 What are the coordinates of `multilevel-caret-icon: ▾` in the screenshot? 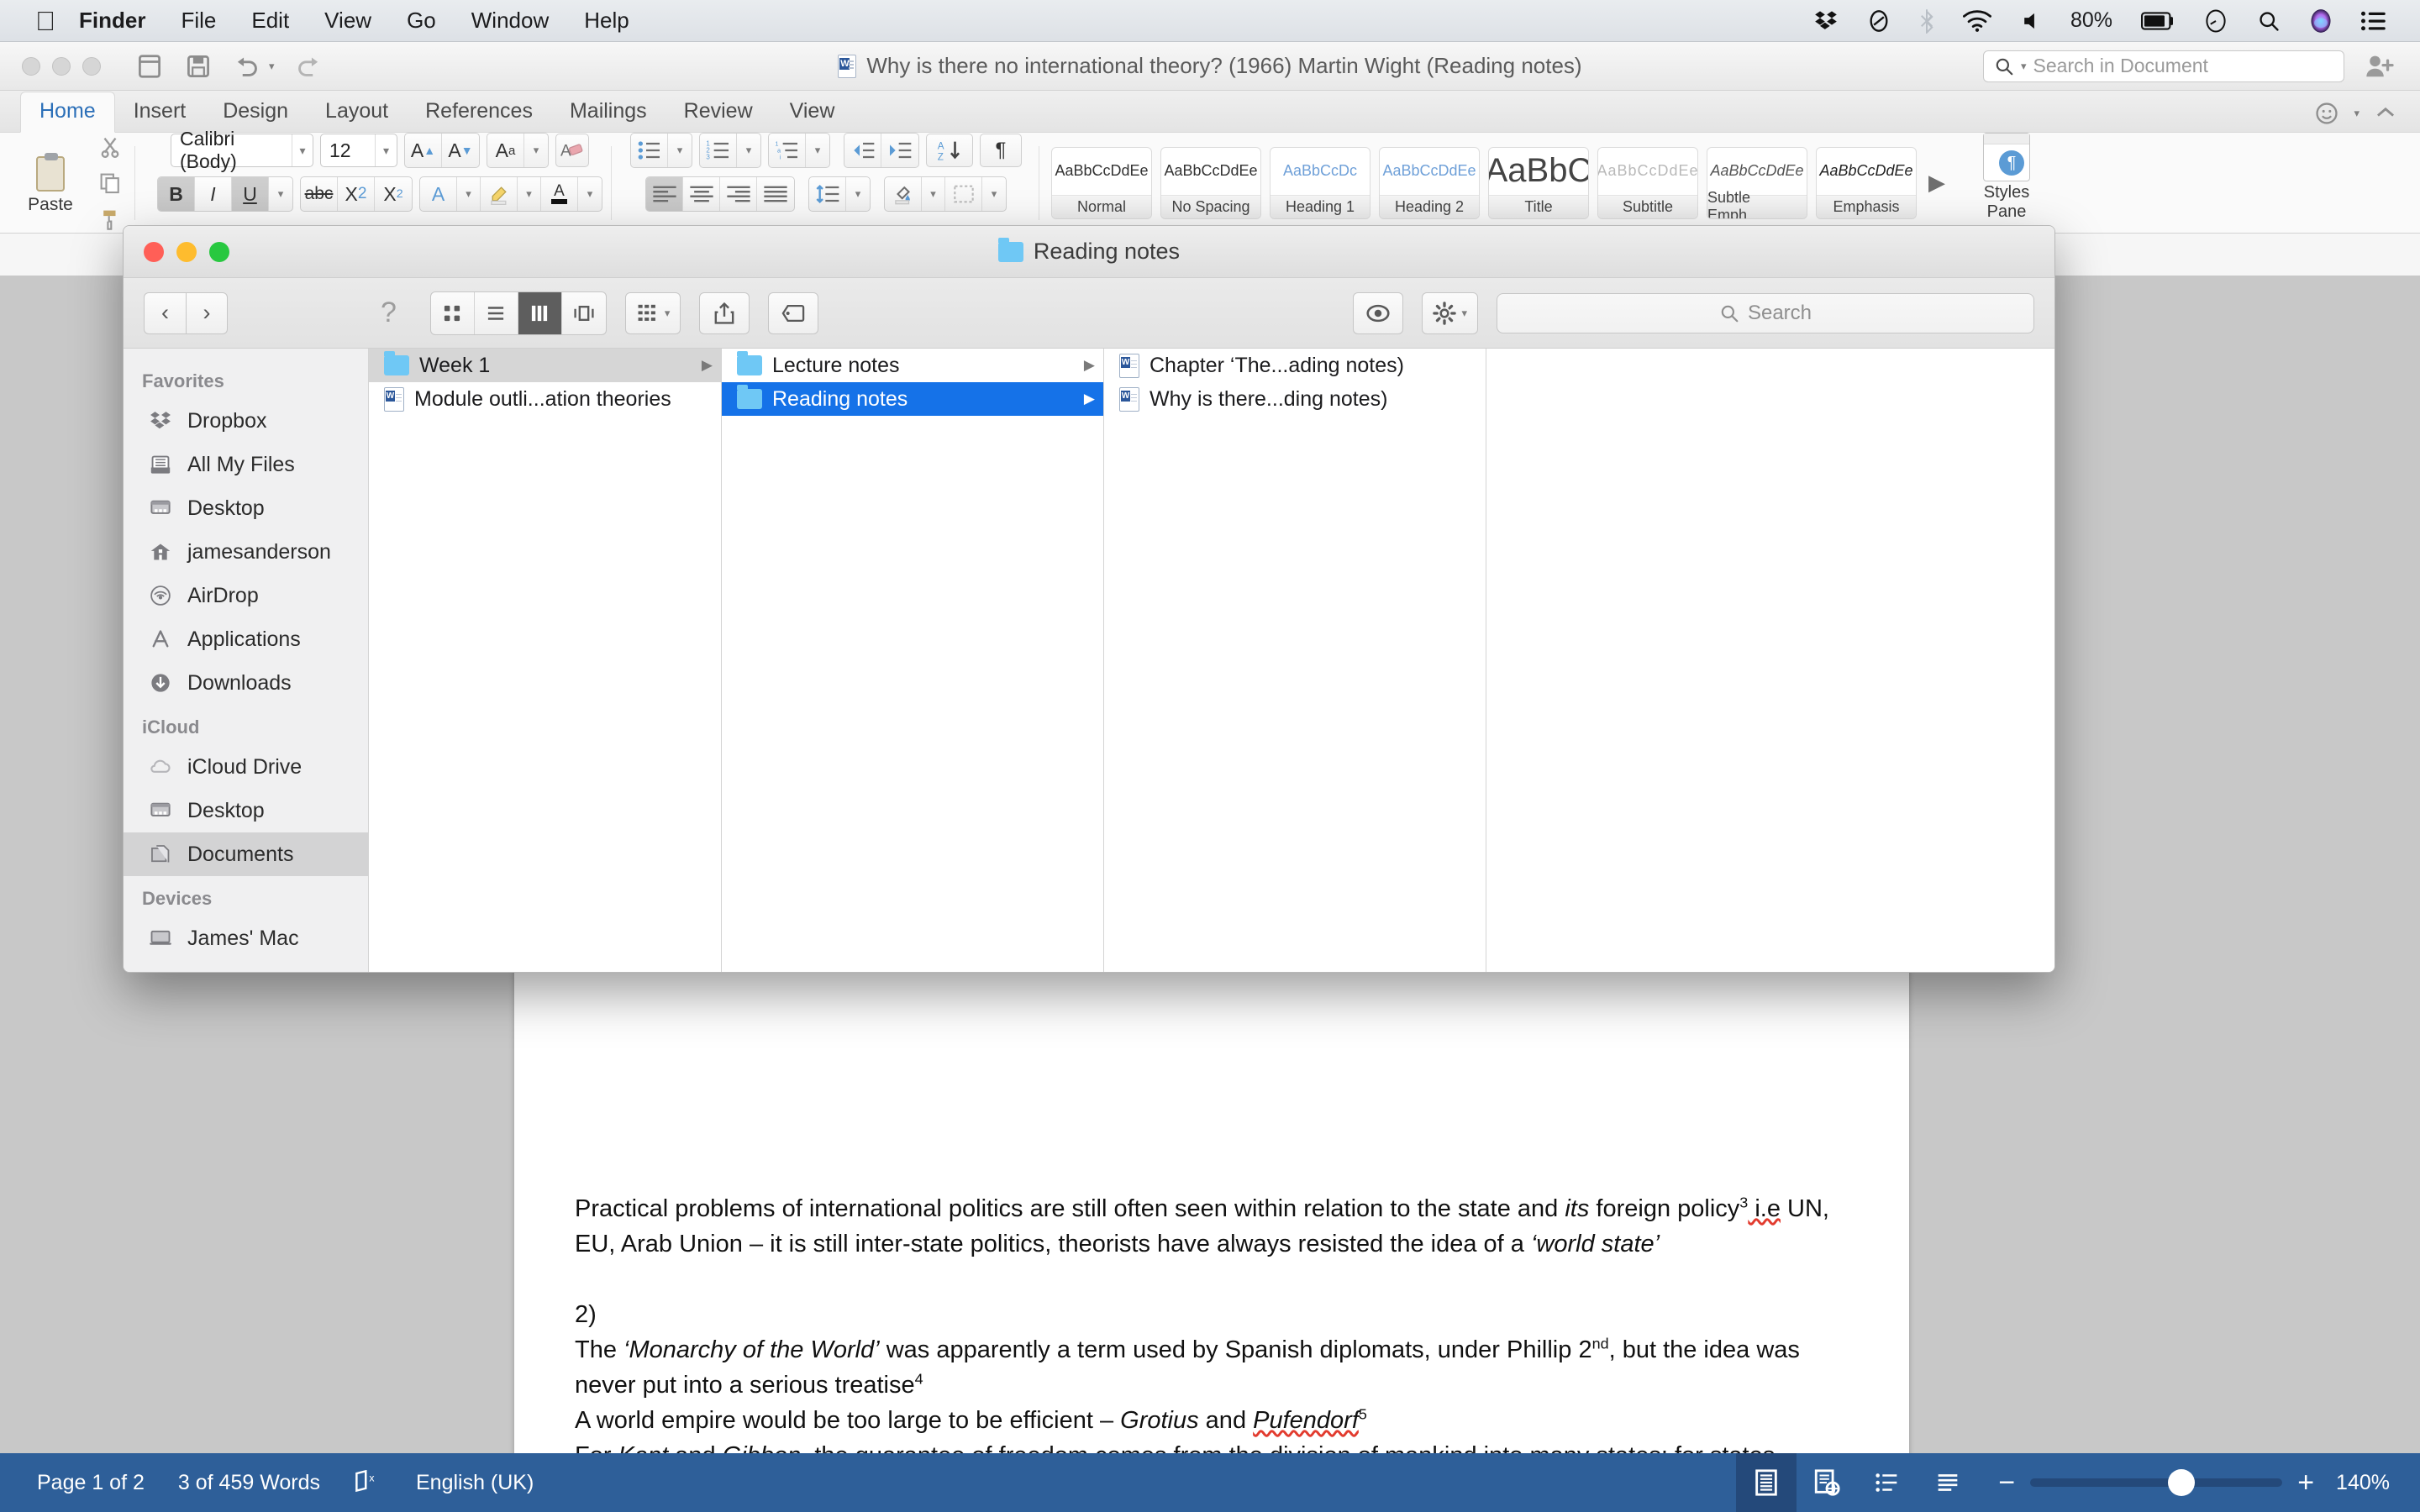 It's located at (817, 150).